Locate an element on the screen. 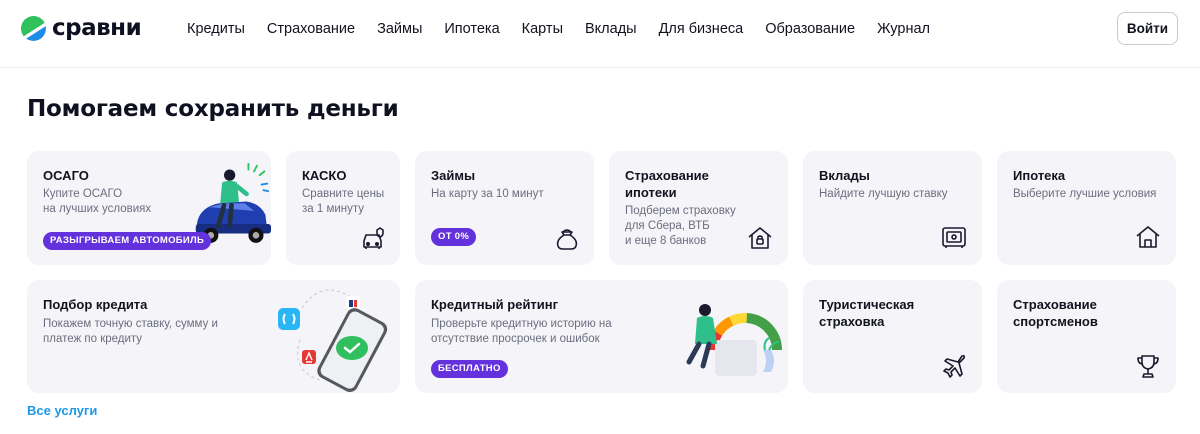  credit-score-illustration is located at coordinates (734, 340).